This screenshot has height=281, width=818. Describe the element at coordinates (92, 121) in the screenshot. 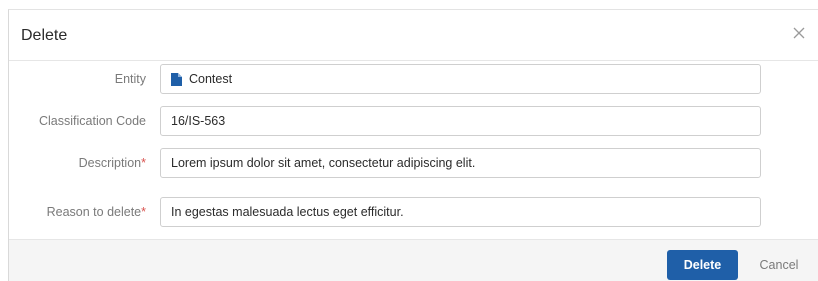

I see `classification-code-label: Classification Code` at that location.